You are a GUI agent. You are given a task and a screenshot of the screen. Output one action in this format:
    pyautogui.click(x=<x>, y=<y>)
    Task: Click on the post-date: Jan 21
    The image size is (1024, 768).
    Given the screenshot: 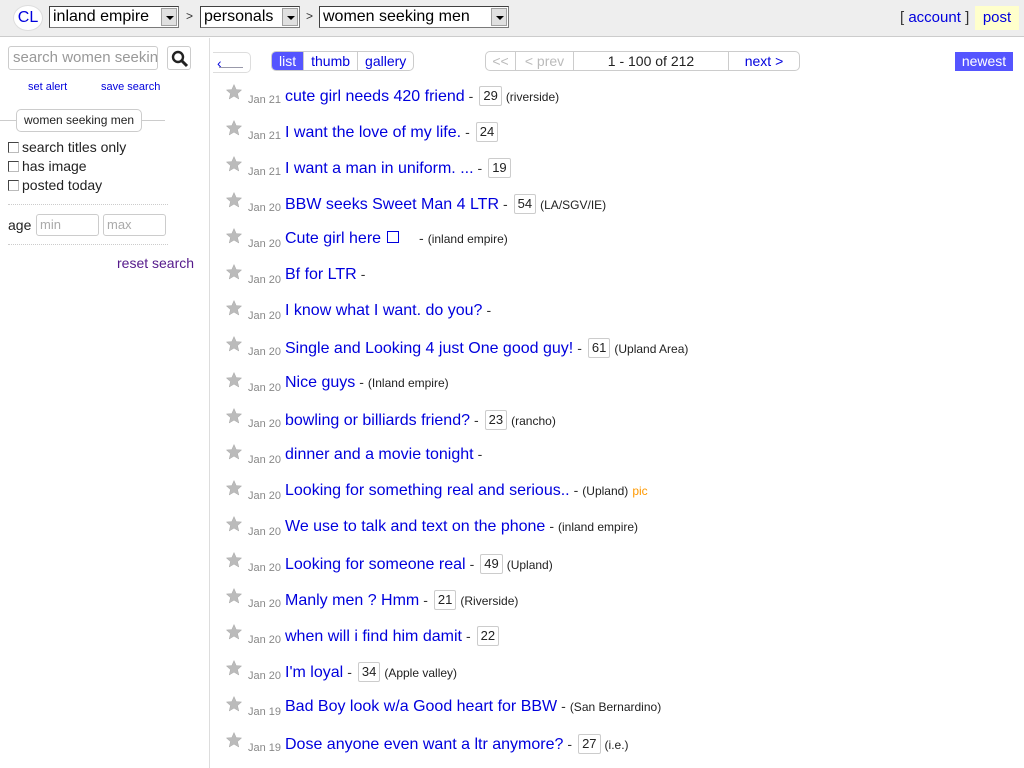 What is the action you would take?
    pyautogui.click(x=265, y=172)
    